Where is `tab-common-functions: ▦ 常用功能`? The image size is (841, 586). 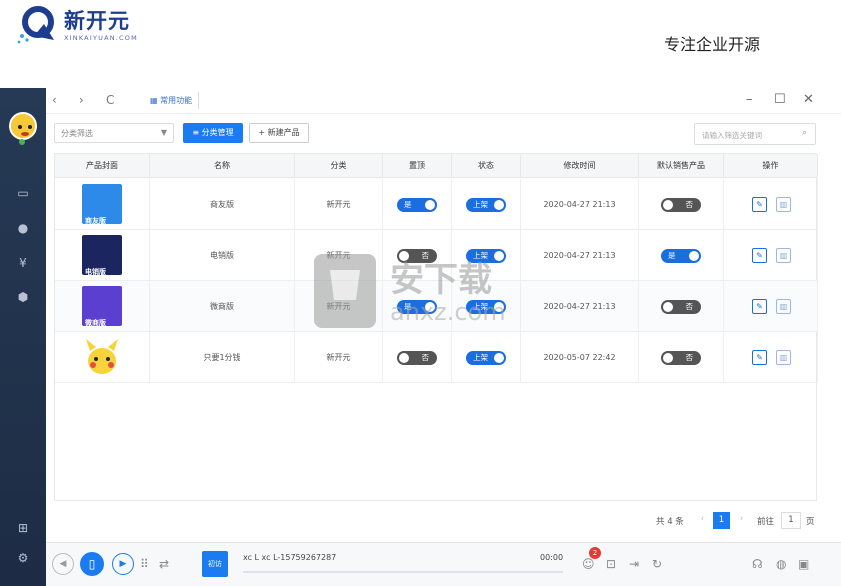
tab-common-functions: ▦ 常用功能 is located at coordinates (172, 100).